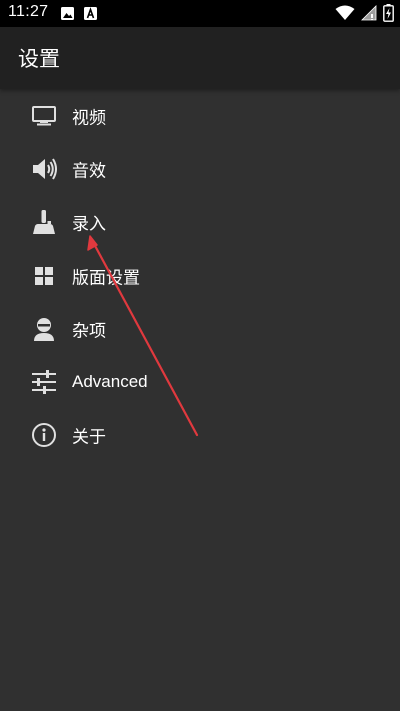 This screenshot has height=711, width=400. What do you see at coordinates (200, 13) in the screenshot?
I see `status-bar: 11:27` at bounding box center [200, 13].